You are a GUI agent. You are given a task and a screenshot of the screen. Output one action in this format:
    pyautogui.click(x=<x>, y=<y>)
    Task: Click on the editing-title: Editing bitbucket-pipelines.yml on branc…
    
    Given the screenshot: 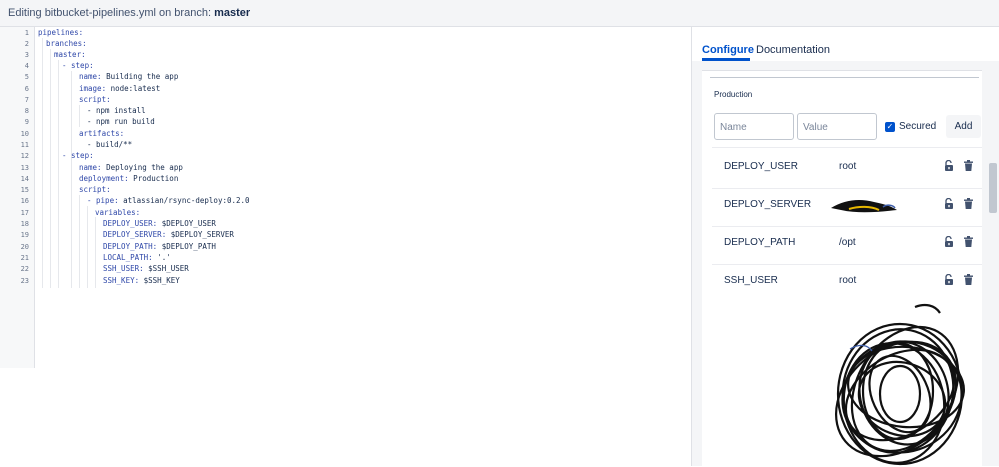 What is the action you would take?
    pyautogui.click(x=129, y=13)
    